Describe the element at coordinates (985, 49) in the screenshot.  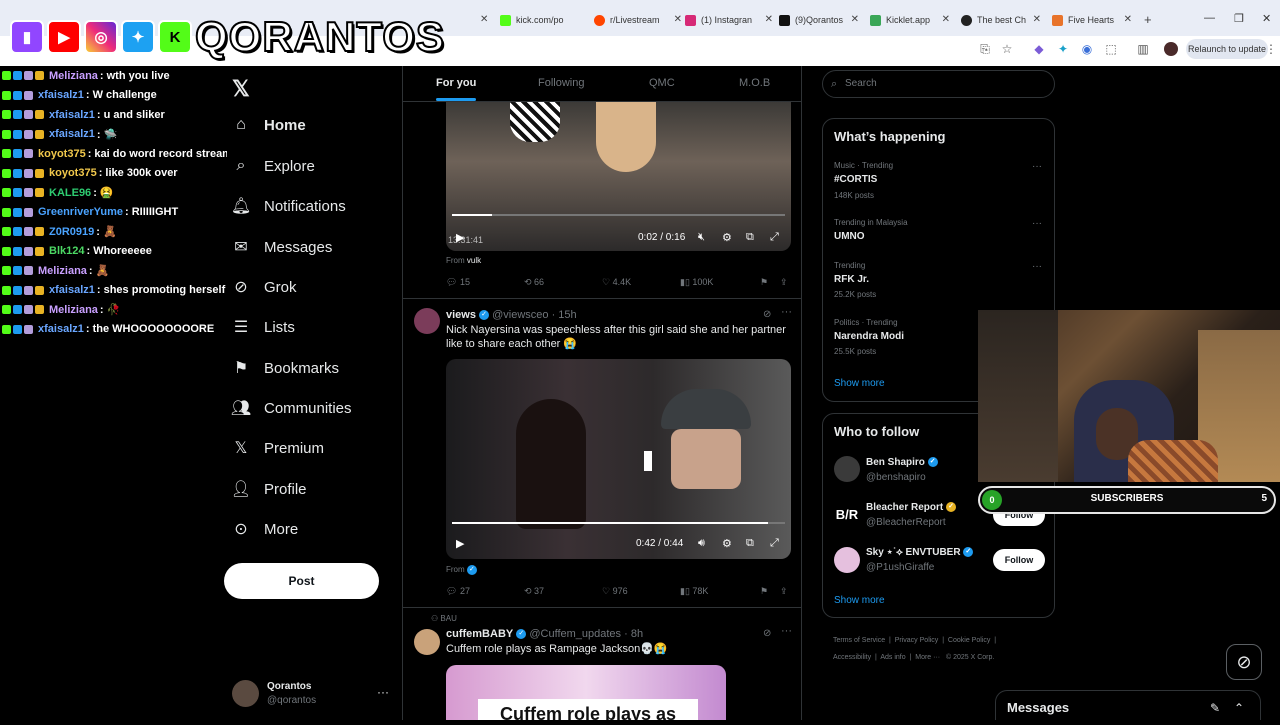
I see `install-app-icon: ⎘` at that location.